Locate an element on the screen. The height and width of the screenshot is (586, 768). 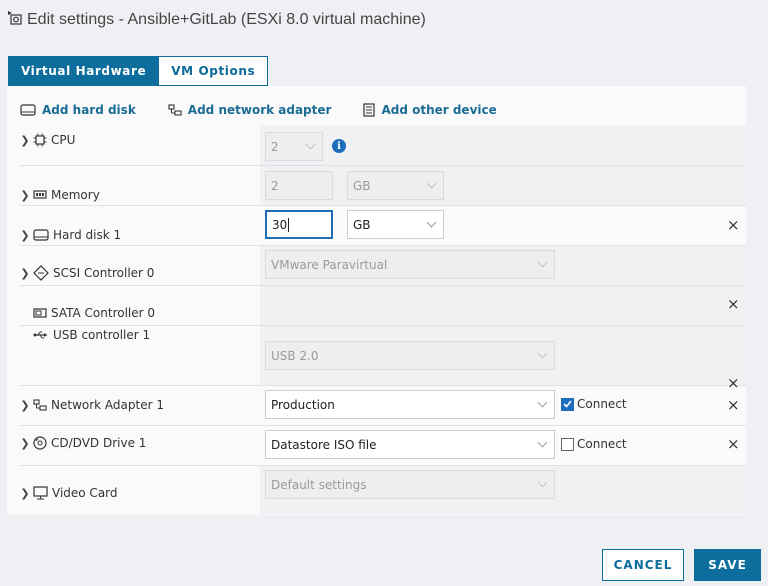
sata-row-label: SATA Controller 0 is located at coordinates (87, 313).